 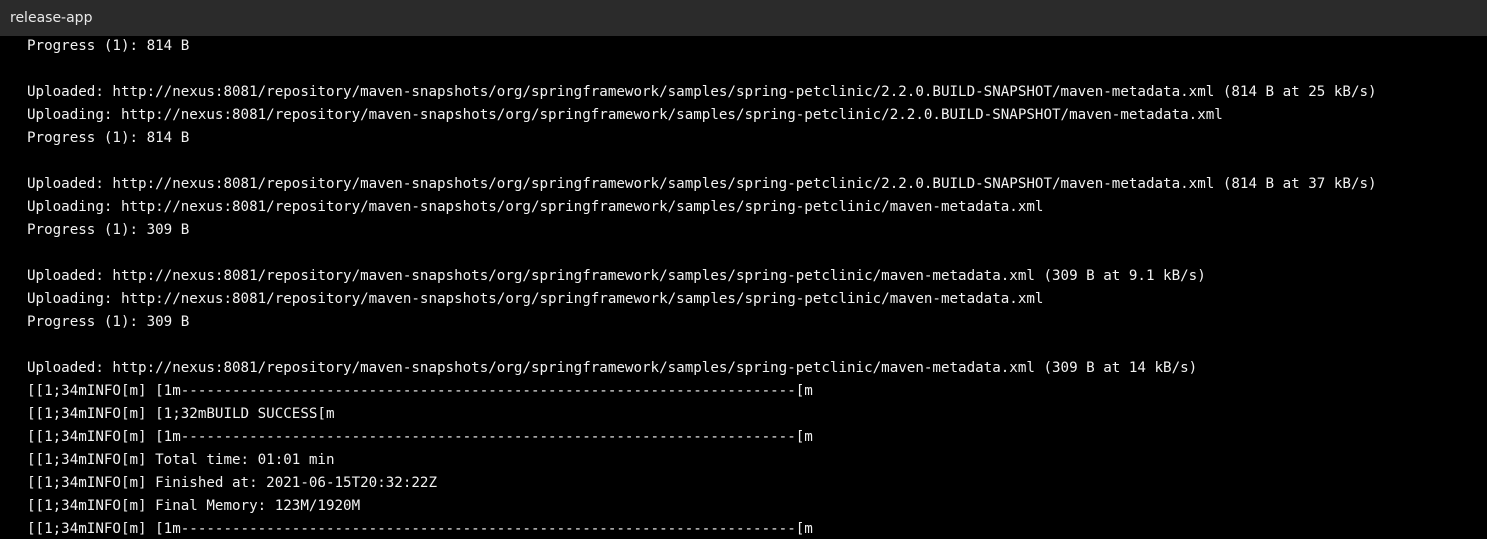 What do you see at coordinates (51, 18) in the screenshot?
I see `window-title: release-app` at bounding box center [51, 18].